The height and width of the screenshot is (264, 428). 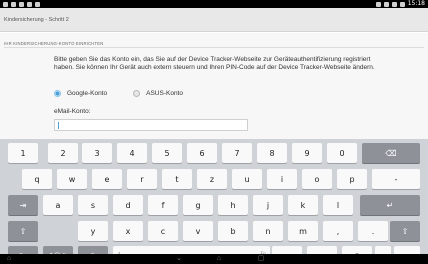 What do you see at coordinates (282, 179) in the screenshot?
I see `key-i: i` at bounding box center [282, 179].